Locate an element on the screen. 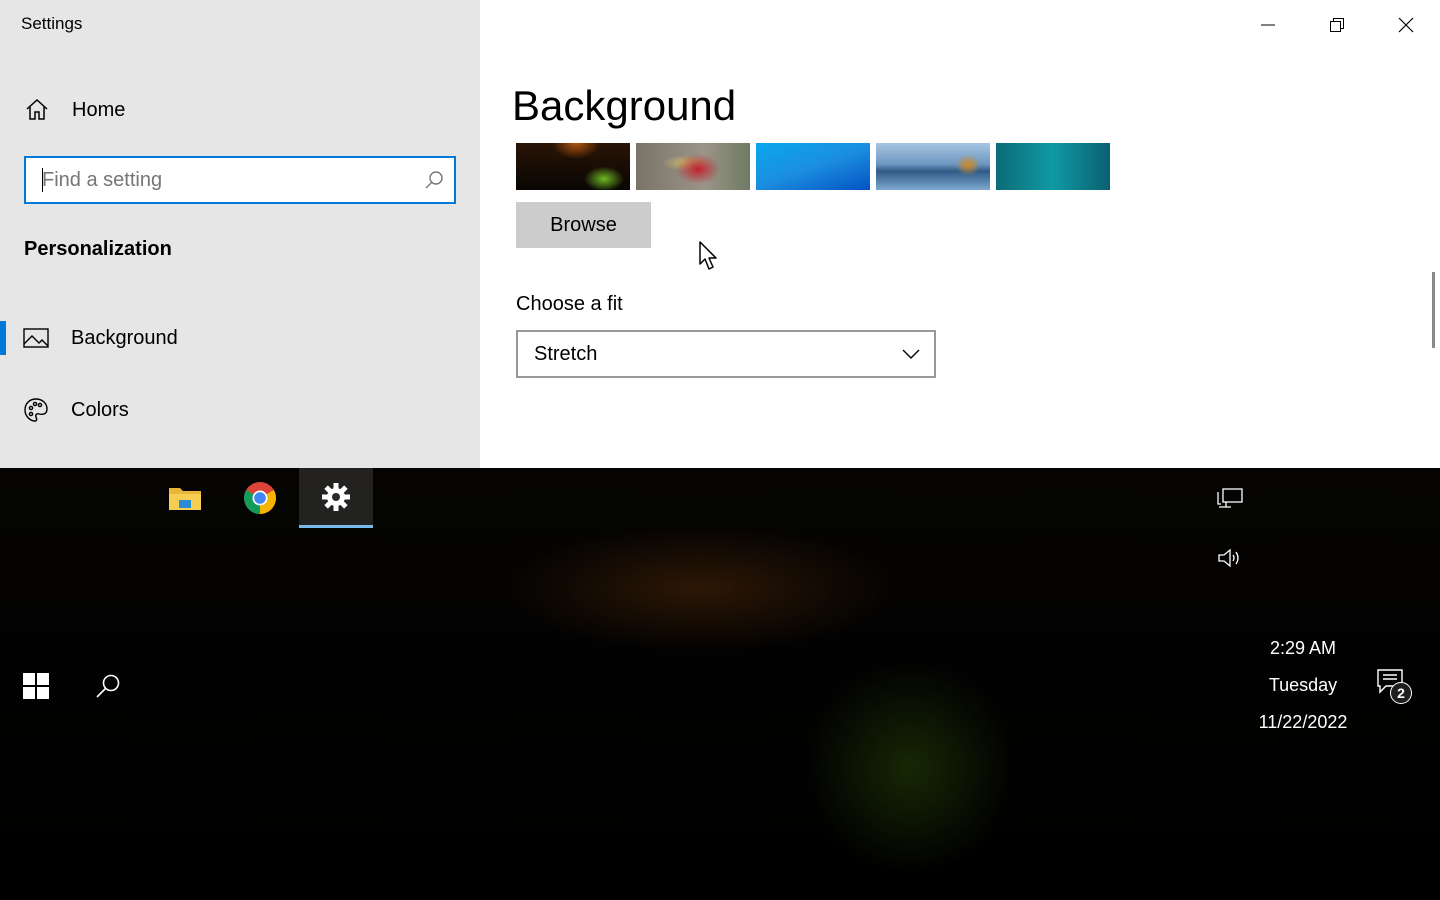 This screenshot has width=1440, height=900. home-icon is located at coordinates (37, 110).